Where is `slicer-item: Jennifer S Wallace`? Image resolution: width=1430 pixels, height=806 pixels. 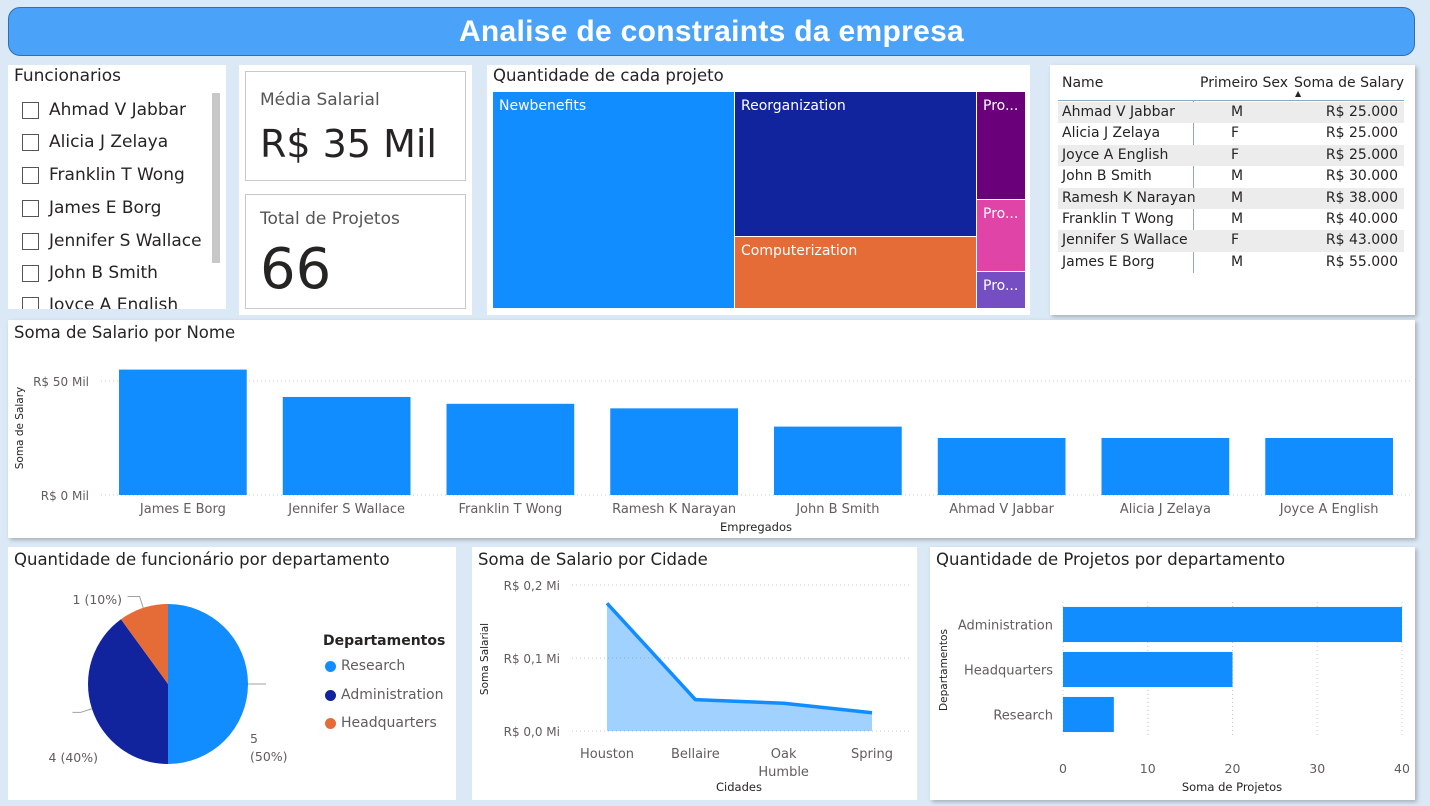
slicer-item: Jennifer S Wallace is located at coordinates (112, 241).